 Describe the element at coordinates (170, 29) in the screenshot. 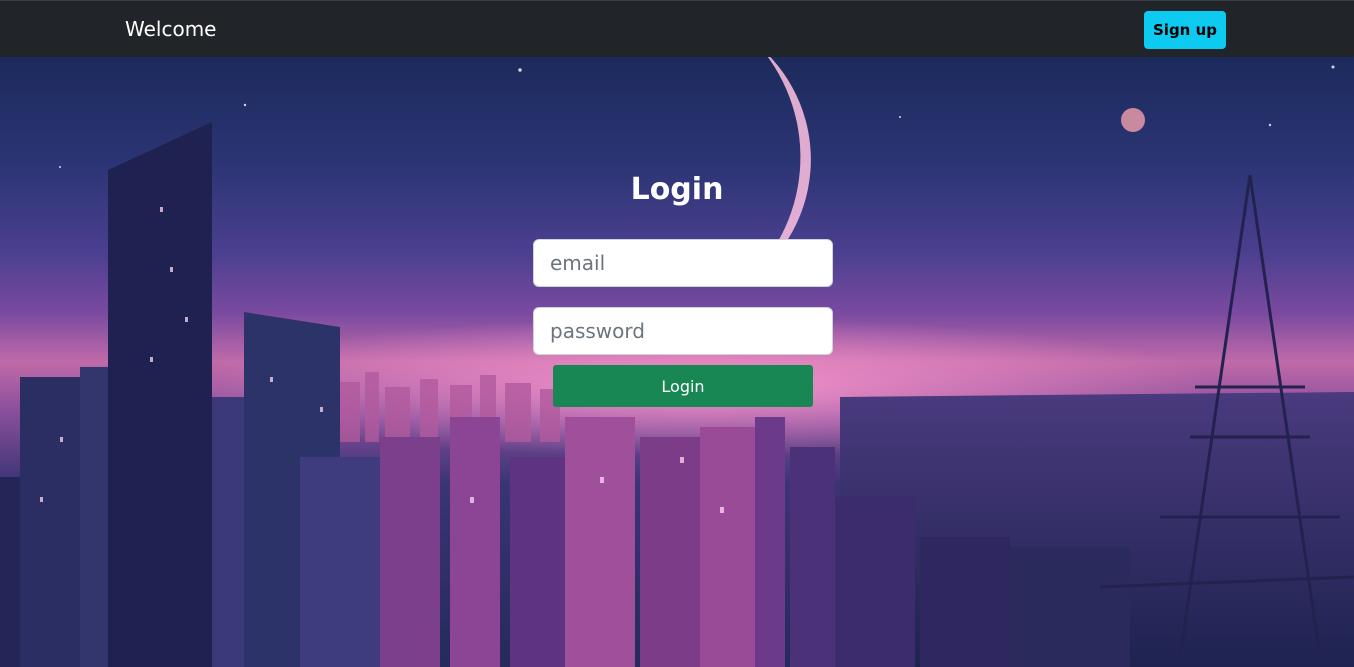

I see `navbar-brand: Welcome` at that location.